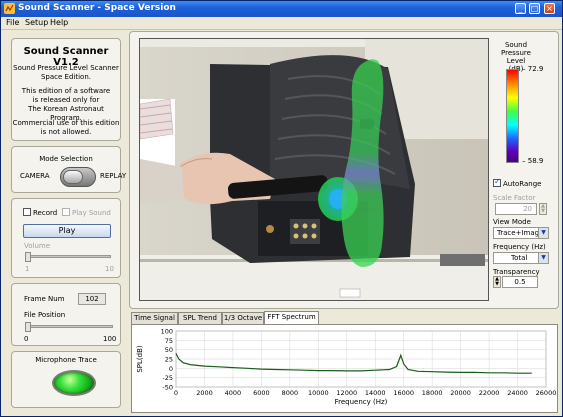  What do you see at coordinates (512, 116) in the screenshot?
I see `sound-pressure-colorbar` at bounding box center [512, 116].